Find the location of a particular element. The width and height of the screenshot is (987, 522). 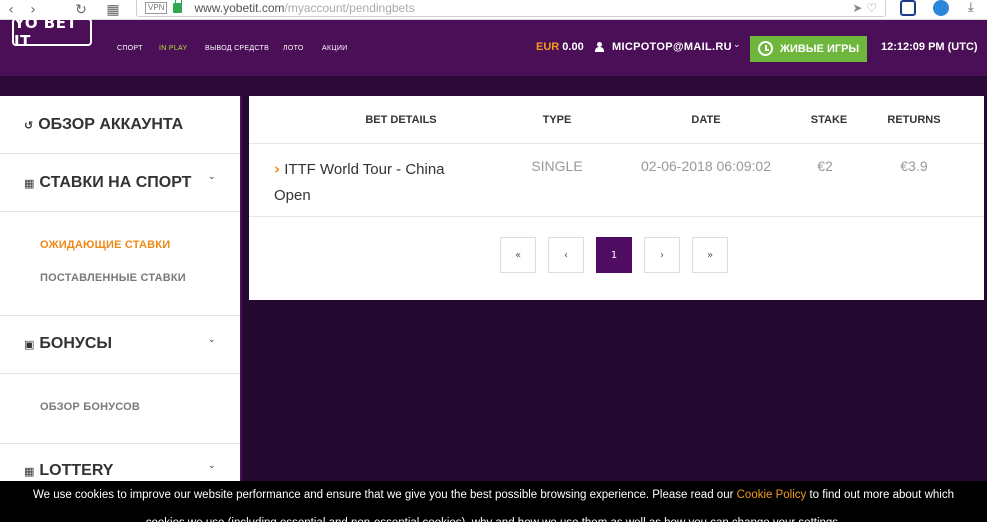

download-icon: ⤓ is located at coordinates (971, 7).